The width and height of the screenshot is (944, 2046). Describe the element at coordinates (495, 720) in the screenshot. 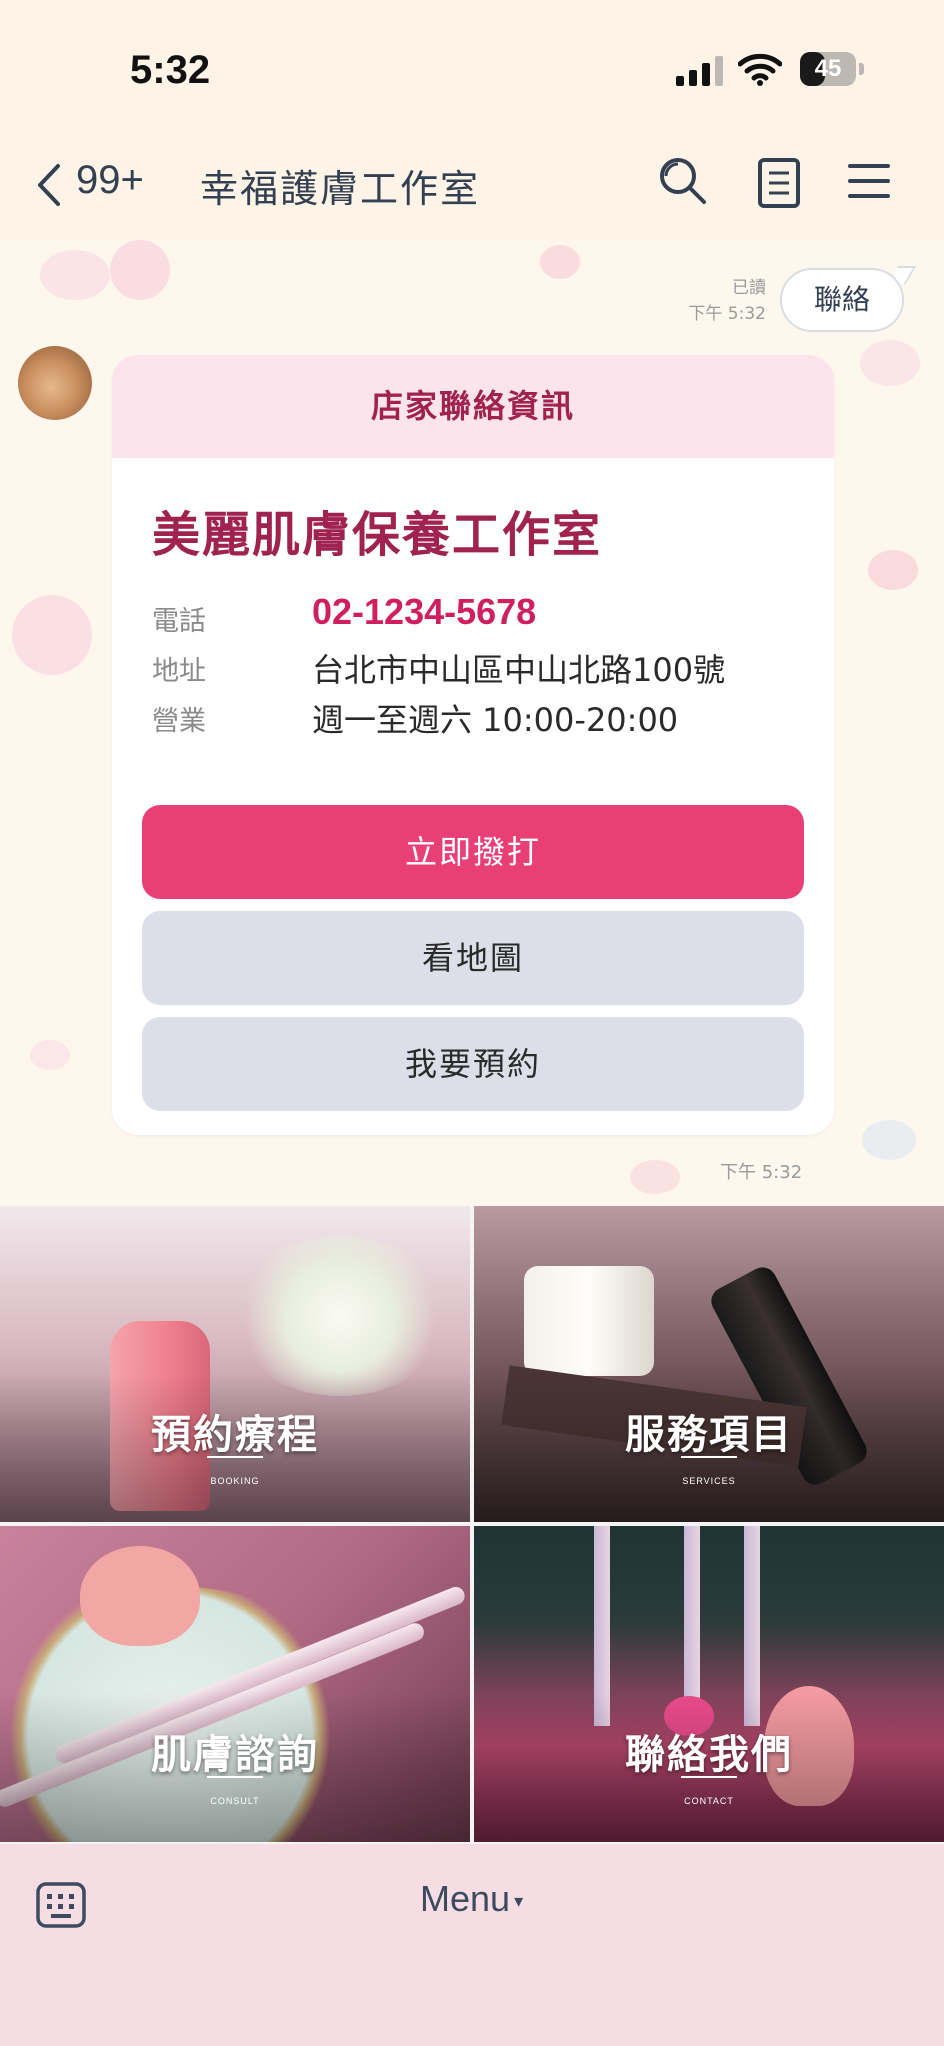

I see `hours-value: 週一至週六 10:00-20:00` at that location.